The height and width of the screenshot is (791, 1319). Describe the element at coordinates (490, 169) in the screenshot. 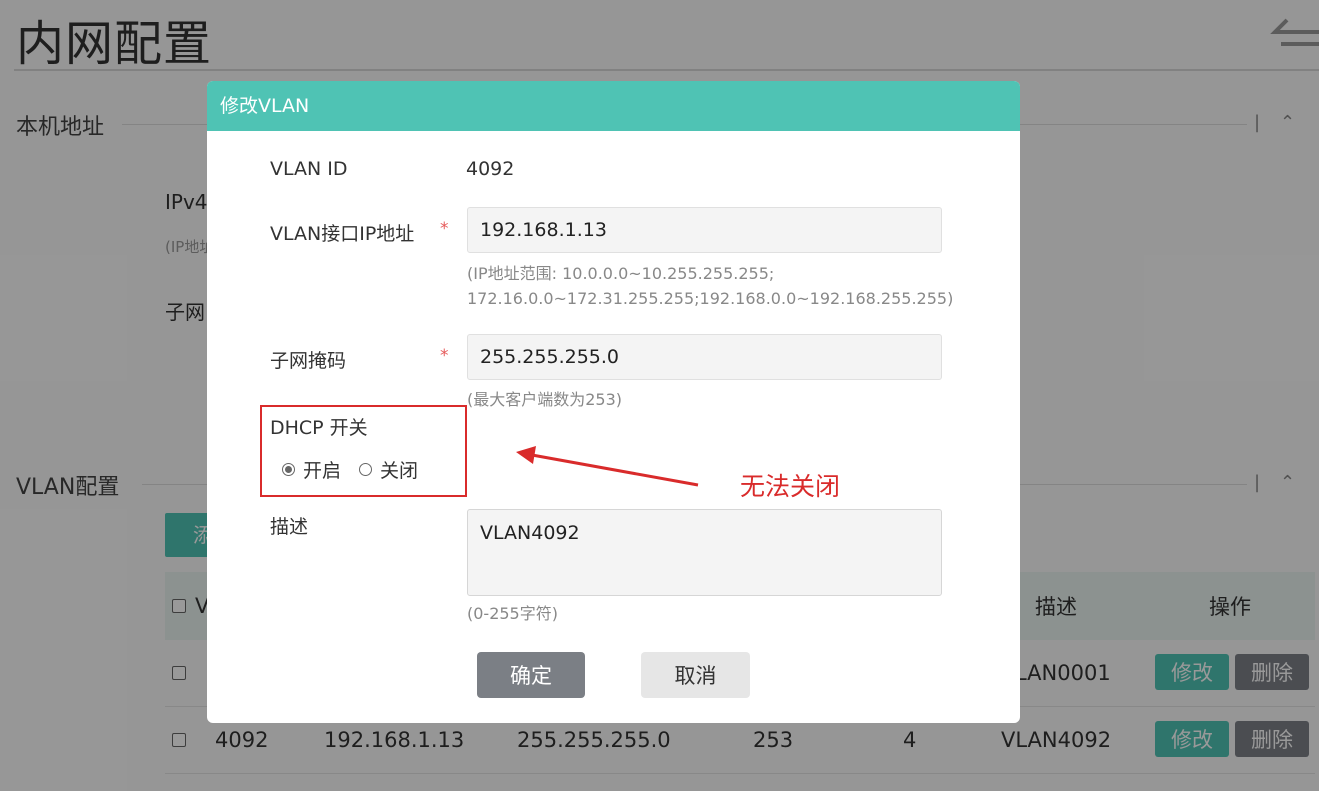

I see `vlan-id-value: 4092` at that location.